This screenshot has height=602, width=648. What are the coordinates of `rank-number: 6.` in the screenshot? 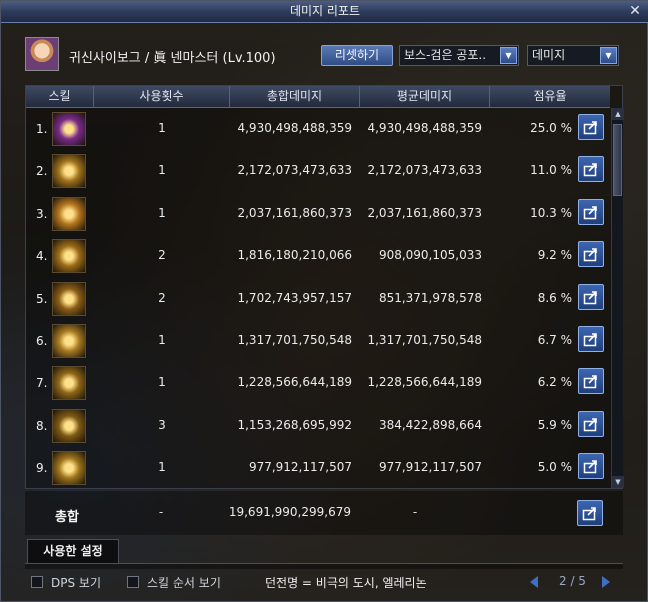 It's located at (42, 341).